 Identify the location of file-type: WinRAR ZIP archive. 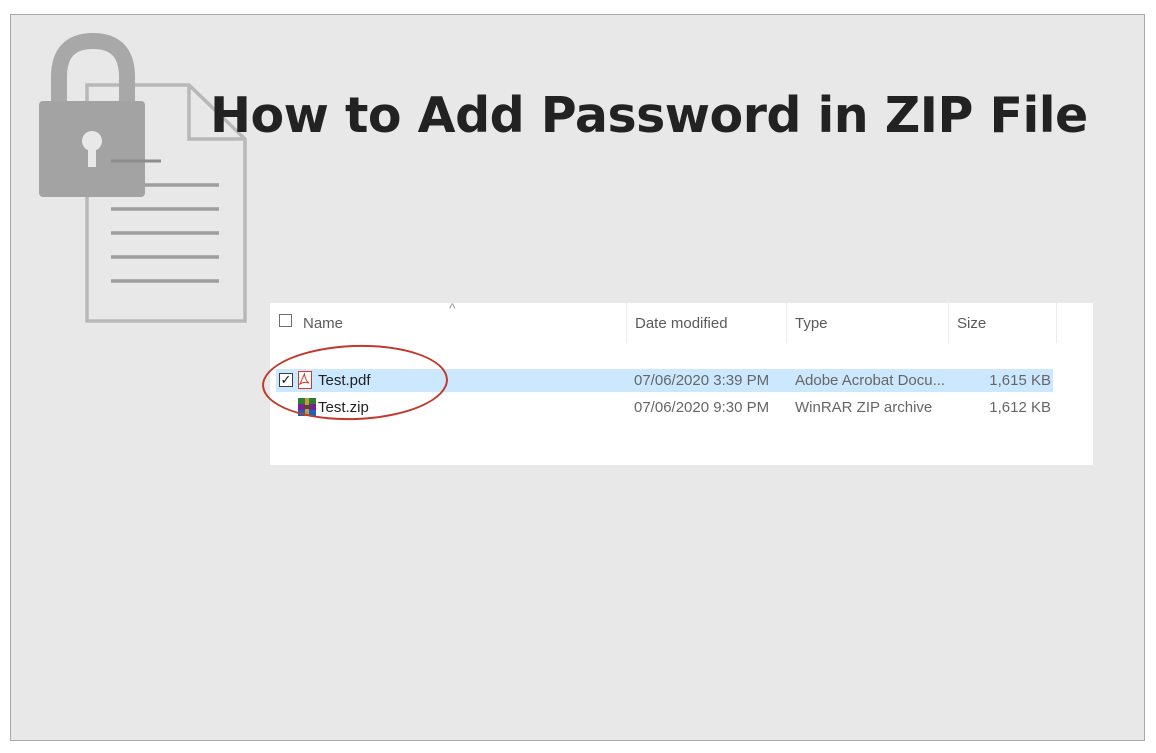
(864, 407).